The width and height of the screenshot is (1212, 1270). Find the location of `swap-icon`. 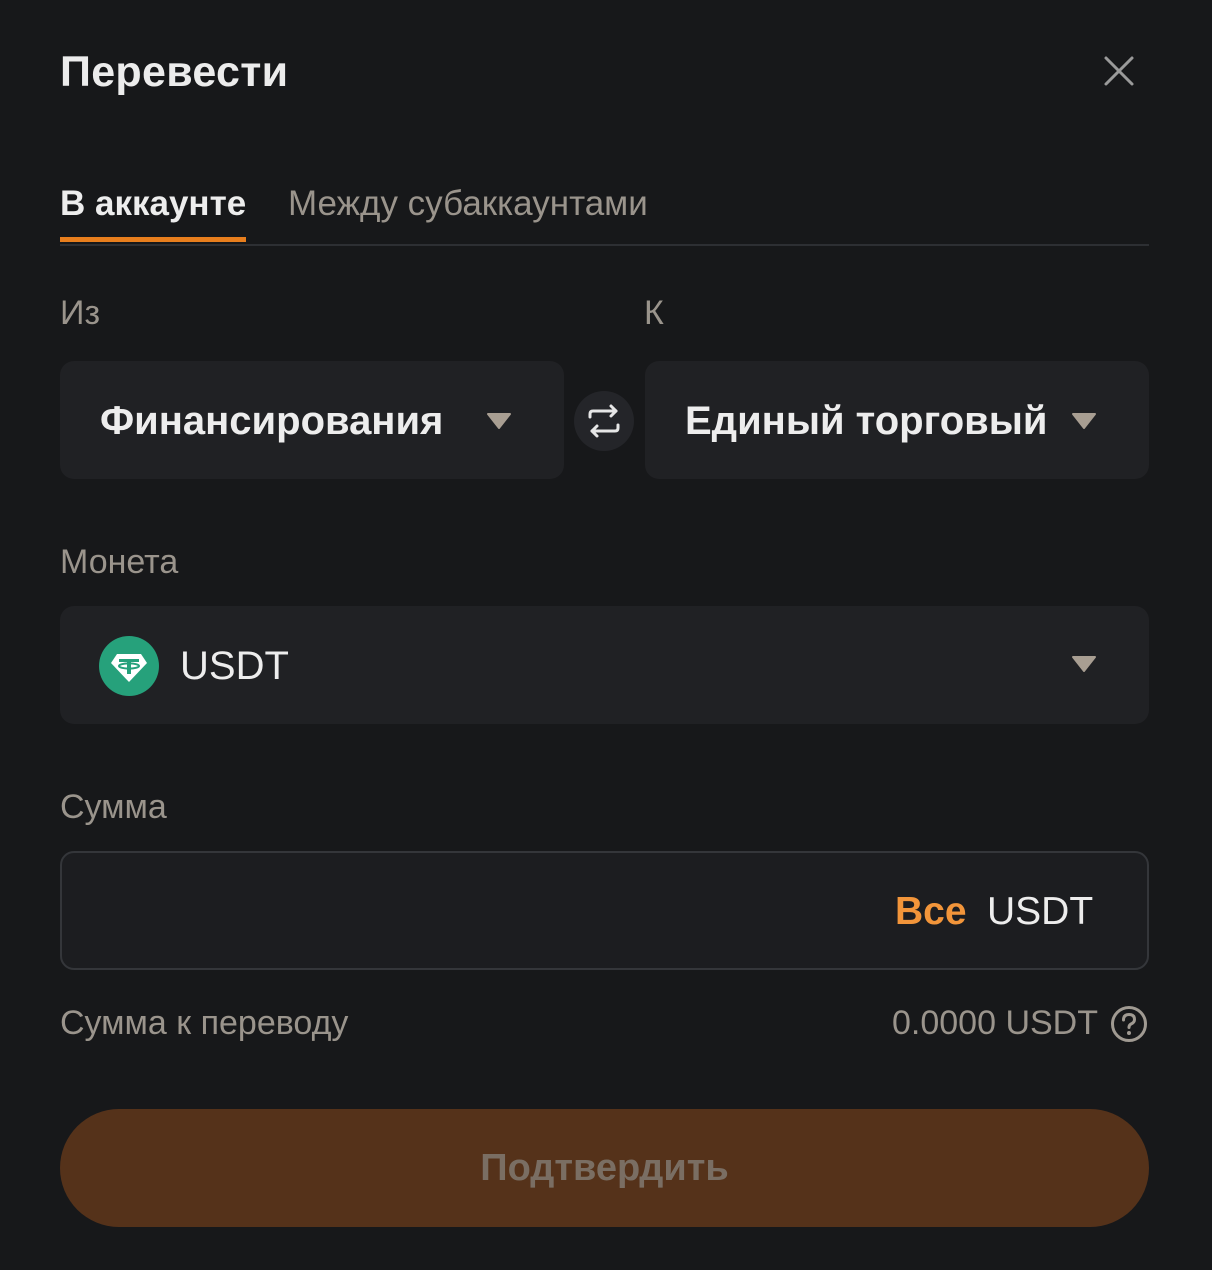

swap-icon is located at coordinates (604, 421).